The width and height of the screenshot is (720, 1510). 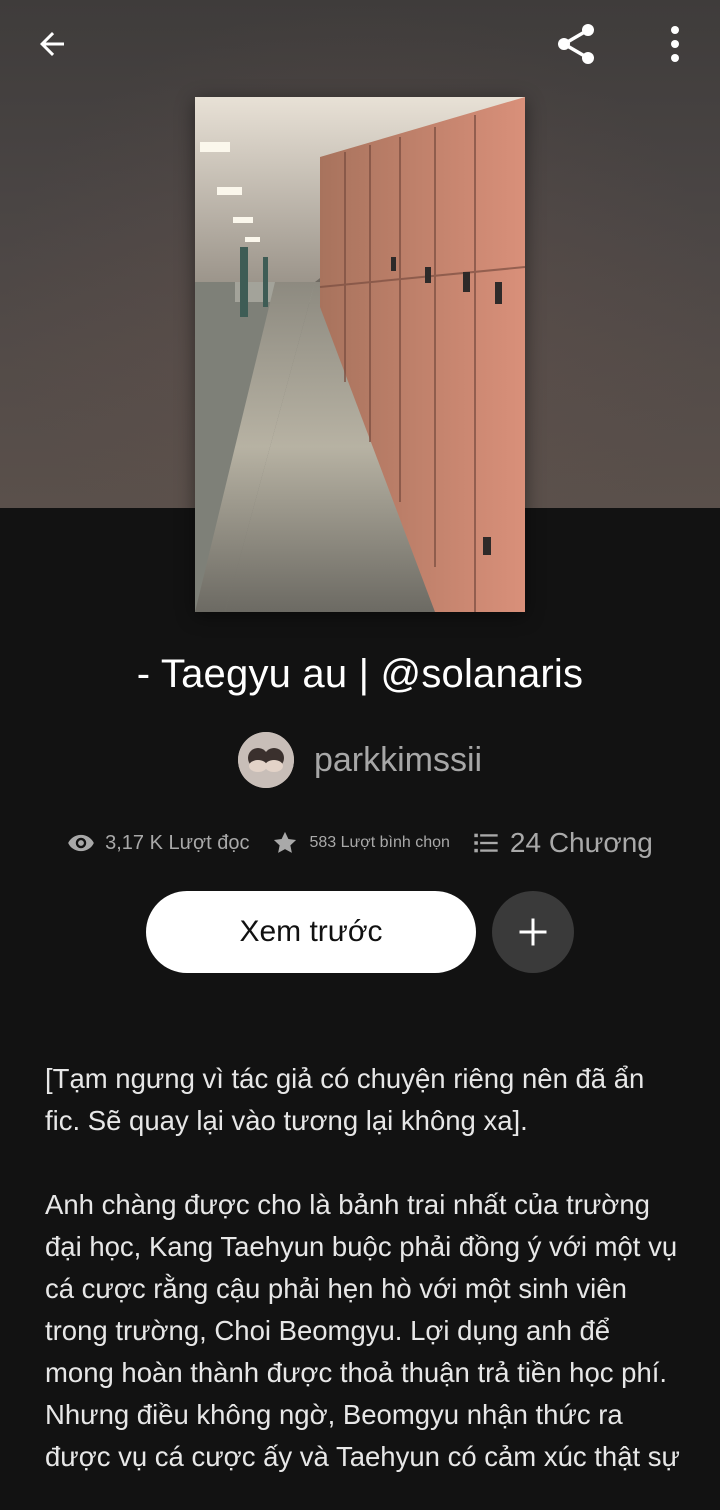 I want to click on author-avatar, so click(x=265, y=760).